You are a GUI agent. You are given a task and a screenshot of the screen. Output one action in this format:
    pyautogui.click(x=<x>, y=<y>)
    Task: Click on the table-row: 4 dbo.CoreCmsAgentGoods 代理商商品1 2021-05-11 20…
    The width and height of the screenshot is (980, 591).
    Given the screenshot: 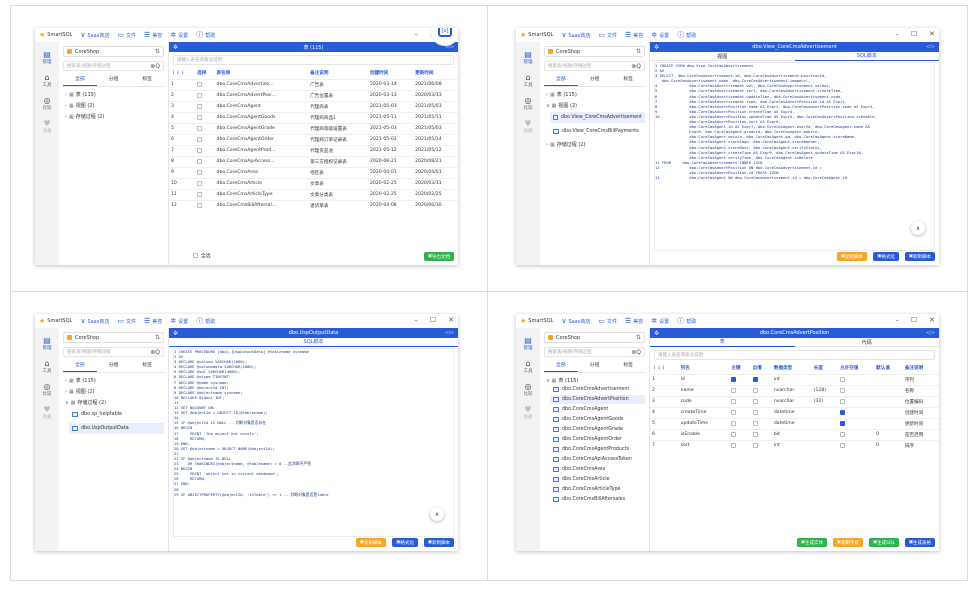 What is the action you would take?
    pyautogui.click(x=313, y=117)
    